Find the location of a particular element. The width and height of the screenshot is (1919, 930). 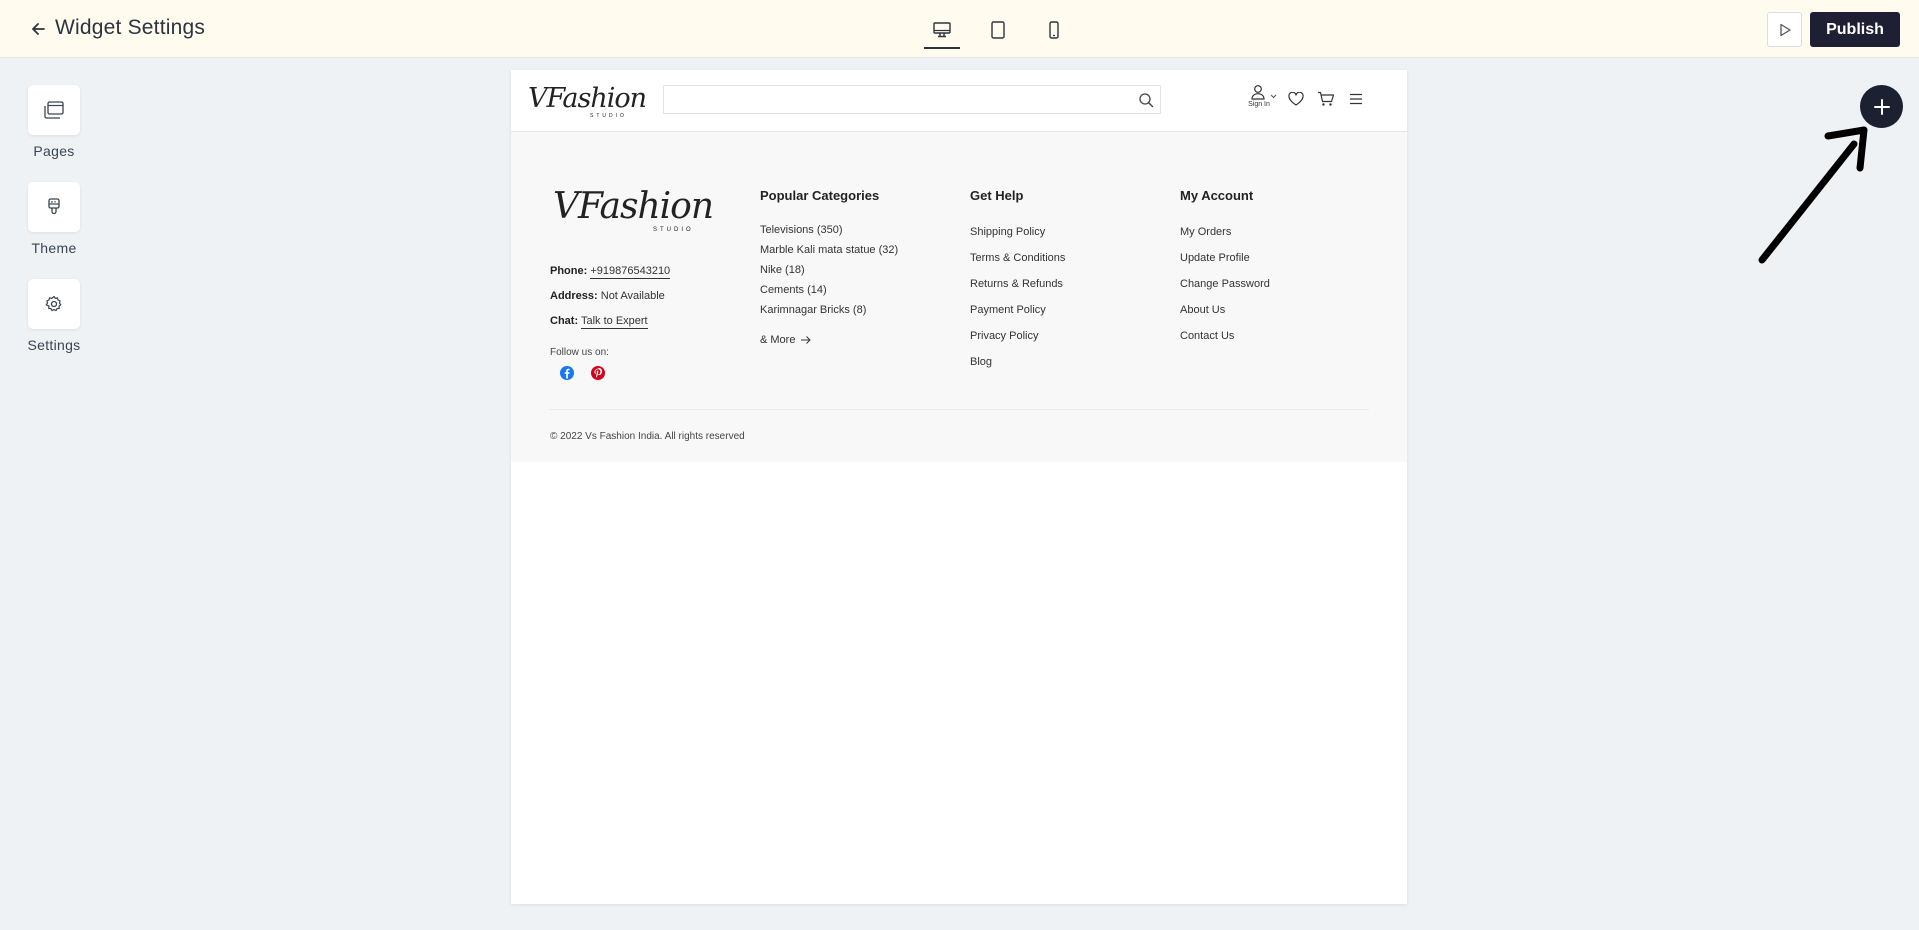

help-link: Blog is located at coordinates (981, 362).